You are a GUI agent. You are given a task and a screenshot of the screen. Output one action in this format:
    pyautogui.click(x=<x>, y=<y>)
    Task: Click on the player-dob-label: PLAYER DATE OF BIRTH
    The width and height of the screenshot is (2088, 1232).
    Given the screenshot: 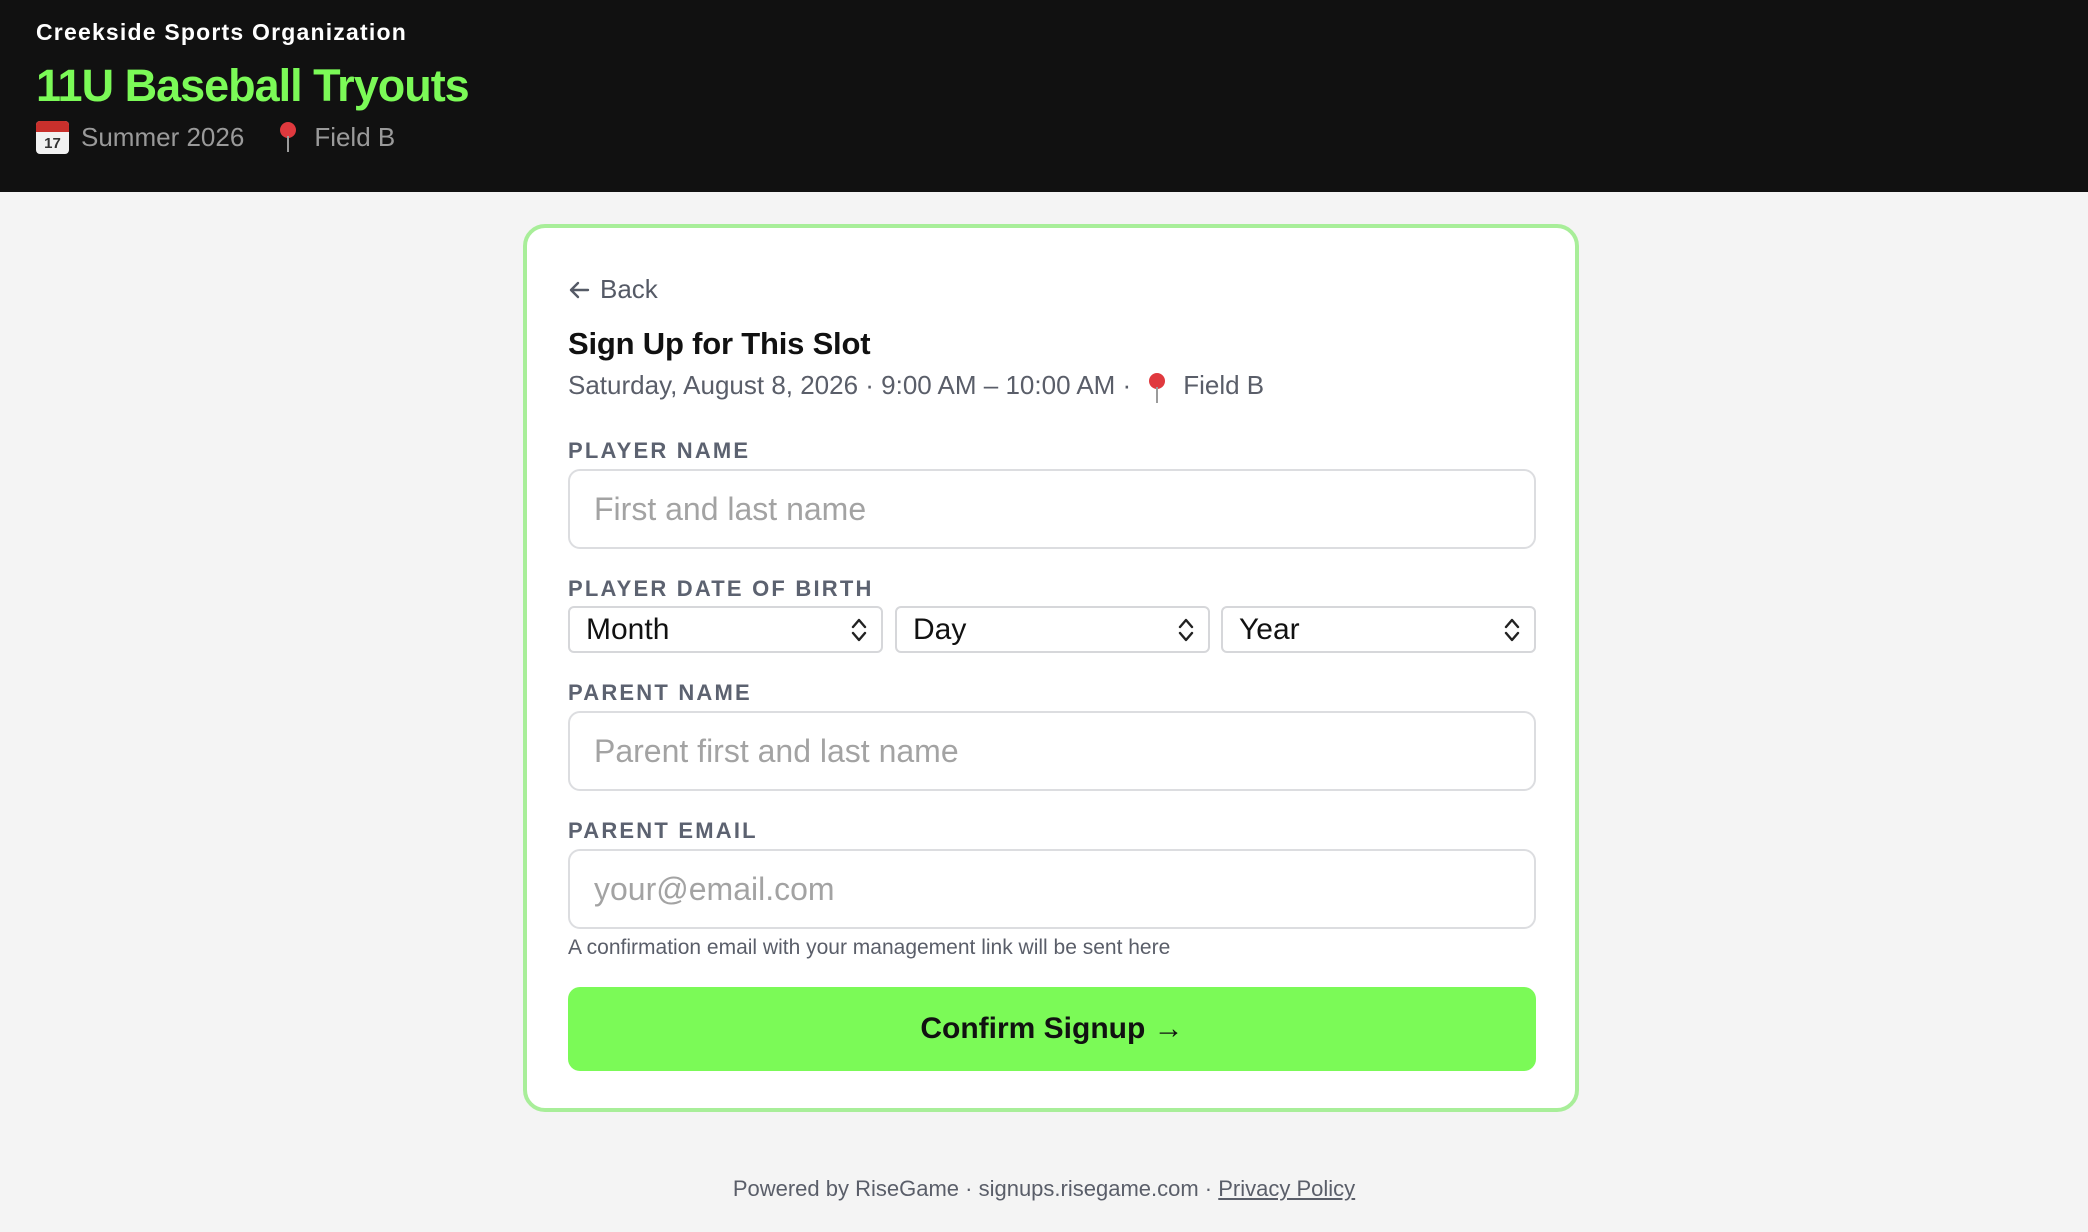 What is the action you would take?
    pyautogui.click(x=721, y=588)
    